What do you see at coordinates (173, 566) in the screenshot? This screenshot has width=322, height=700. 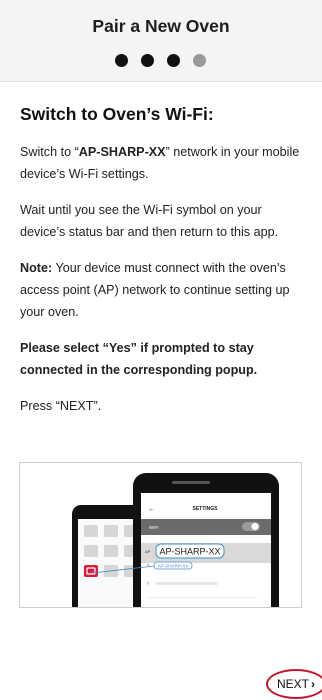 I see `network-small-text: AP-SHARP-XX` at bounding box center [173, 566].